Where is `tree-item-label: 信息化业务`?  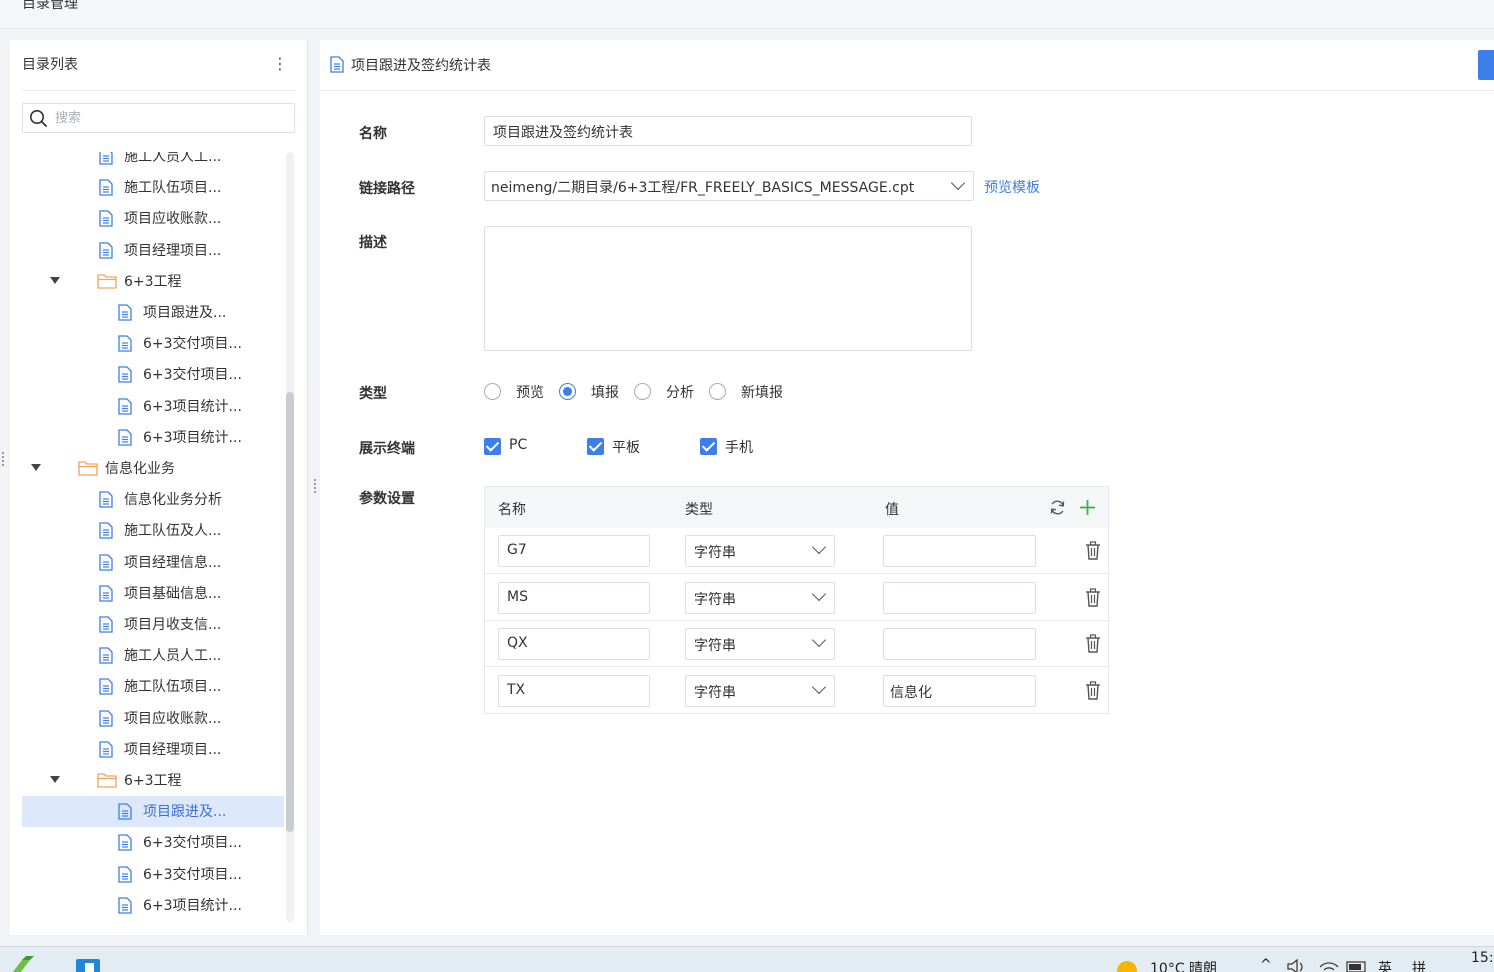 tree-item-label: 信息化业务 is located at coordinates (140, 469).